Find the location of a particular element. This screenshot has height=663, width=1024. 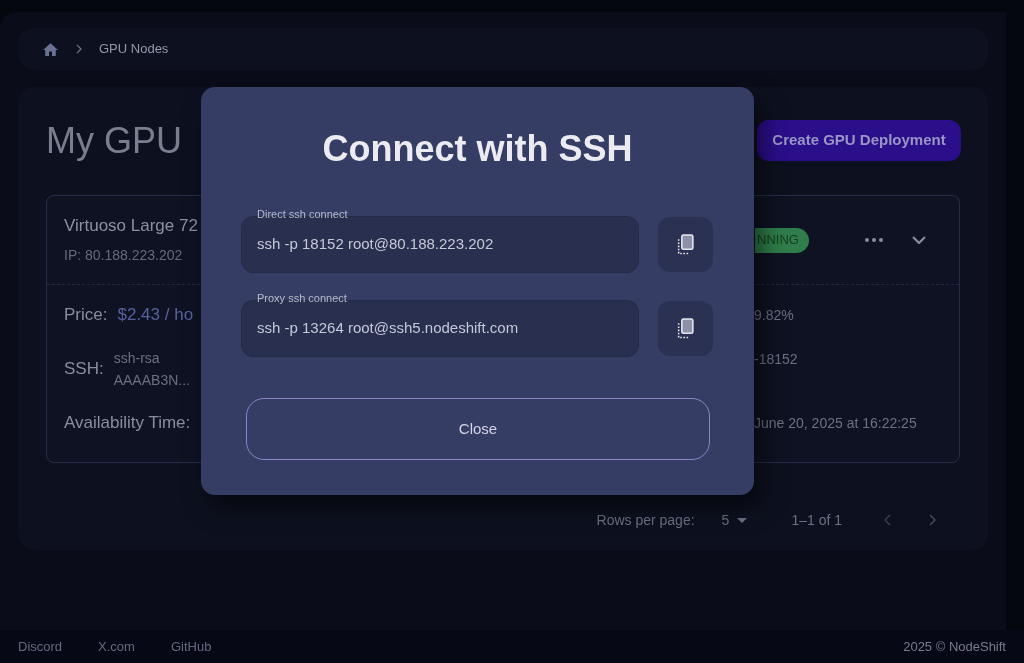

more-icon is located at coordinates (873, 240).